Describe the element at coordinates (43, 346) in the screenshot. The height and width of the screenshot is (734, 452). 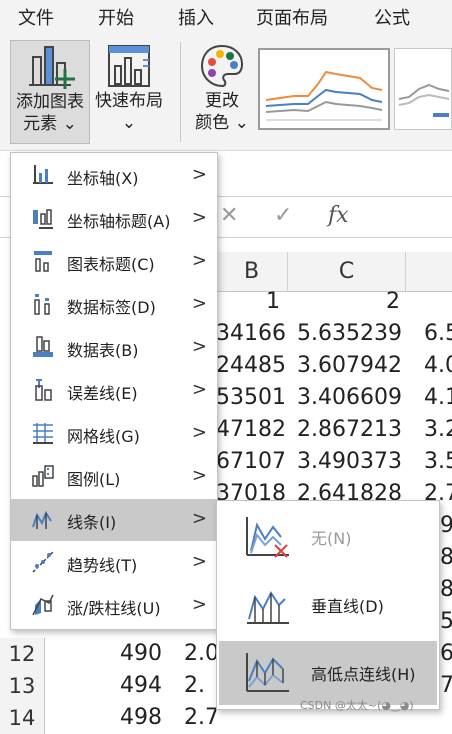
I see `data-table-icon` at that location.